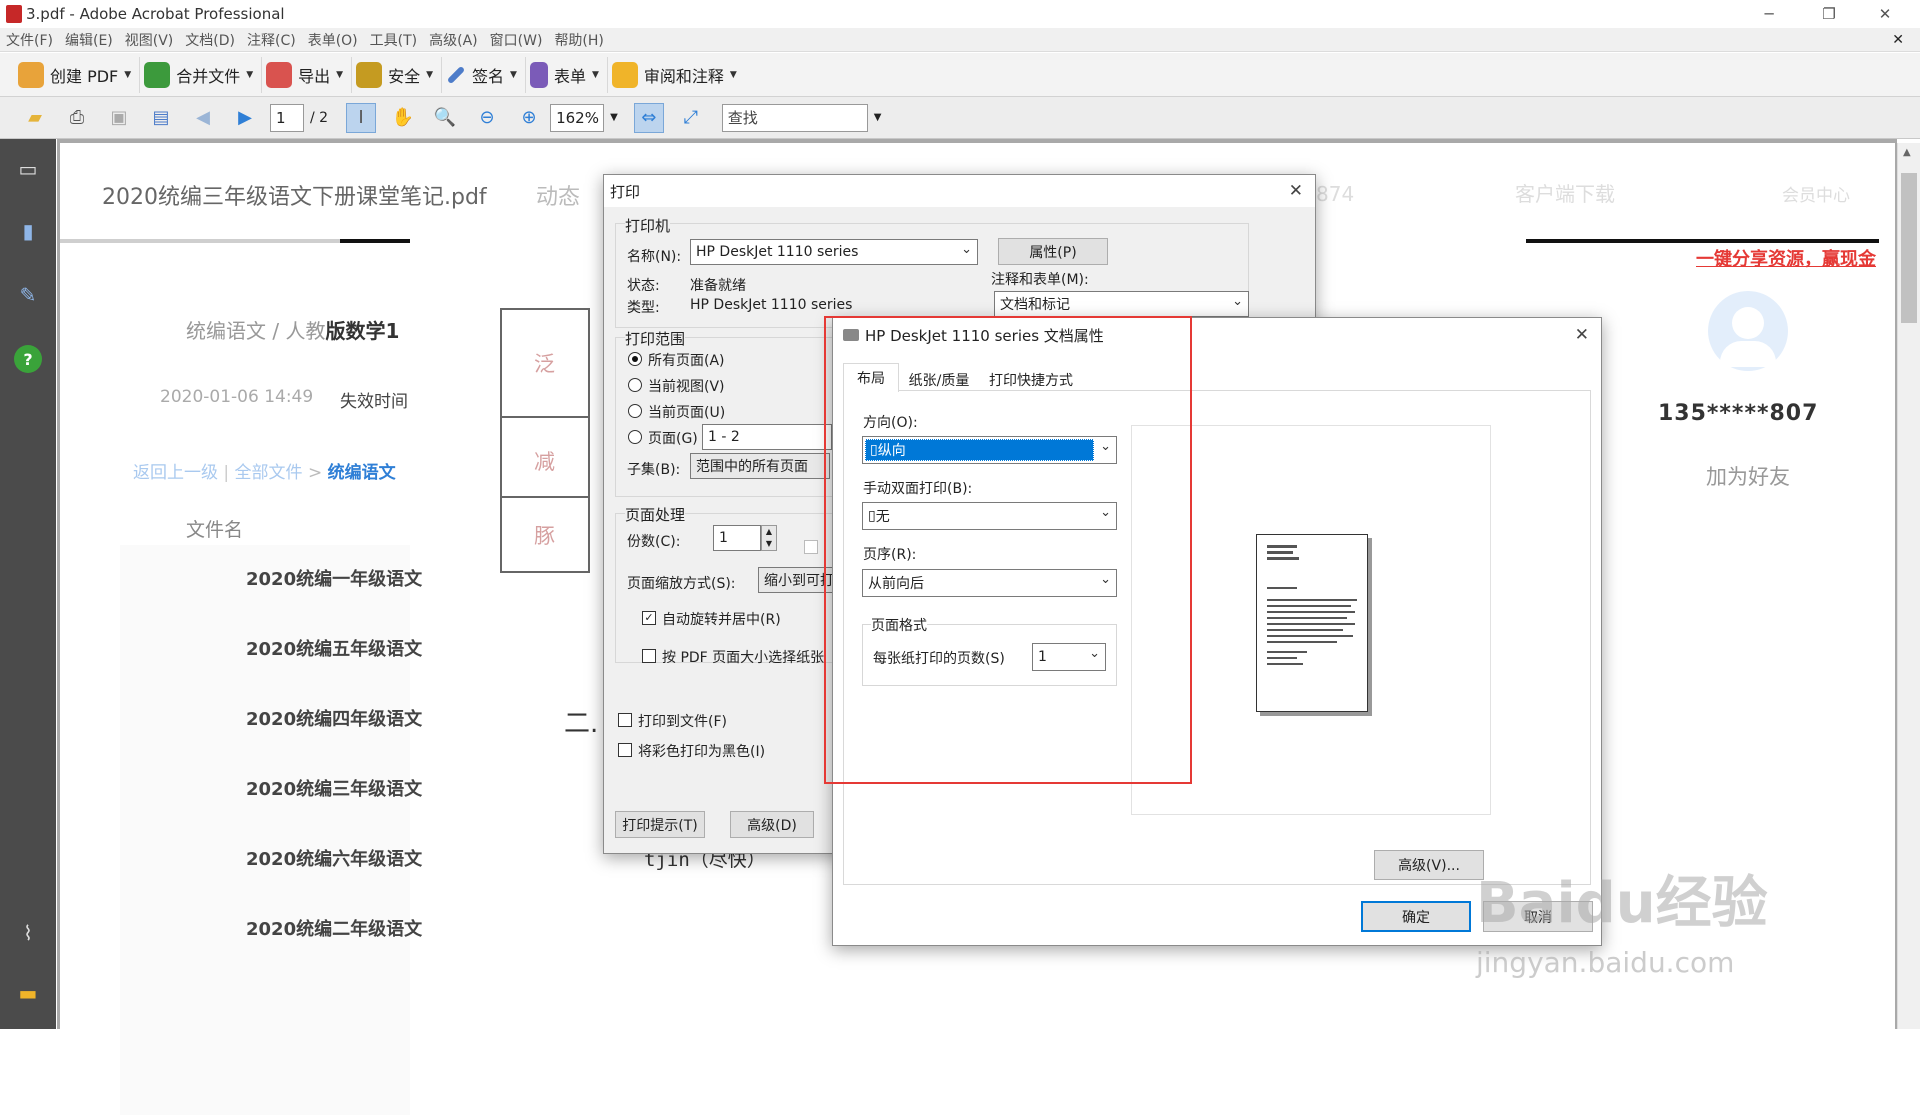 This screenshot has height=1115, width=1920. Describe the element at coordinates (397, 74) in the screenshot. I see `secure-button: 安全 ▼` at that location.